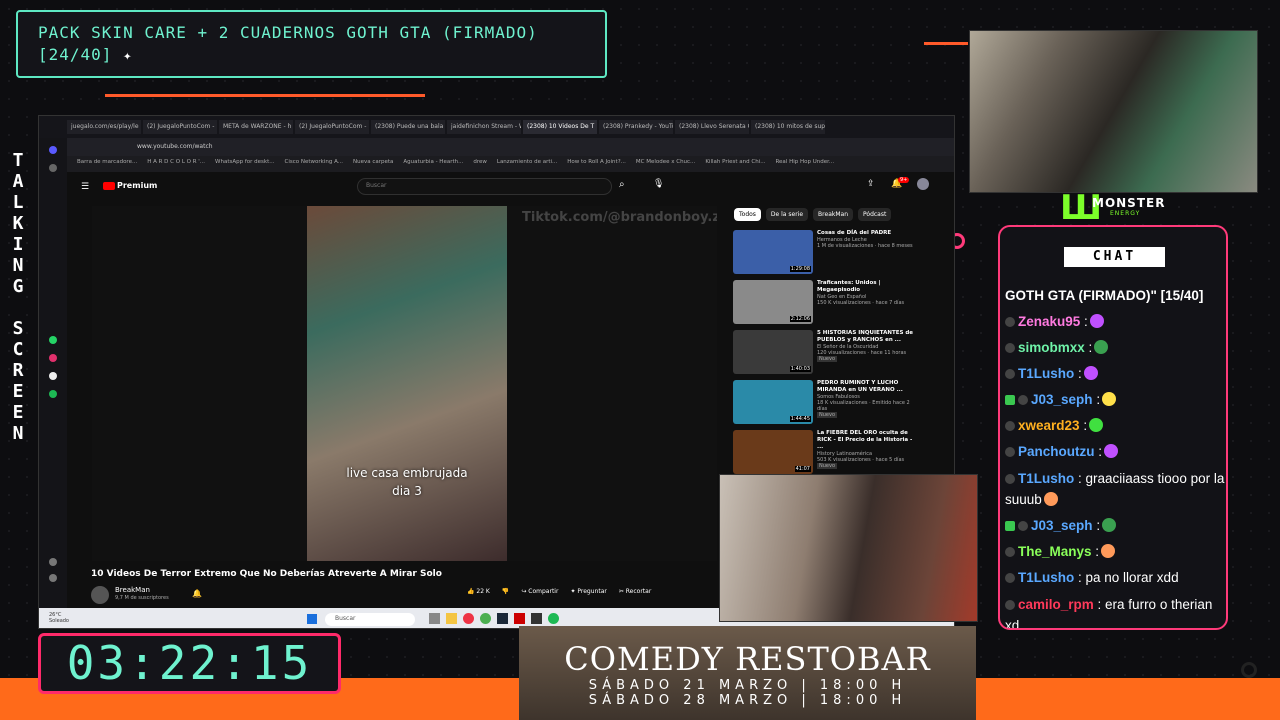 Image resolution: width=1280 pixels, height=720 pixels. What do you see at coordinates (1055, 551) in the screenshot?
I see `chat-username: The_Manys` at bounding box center [1055, 551].